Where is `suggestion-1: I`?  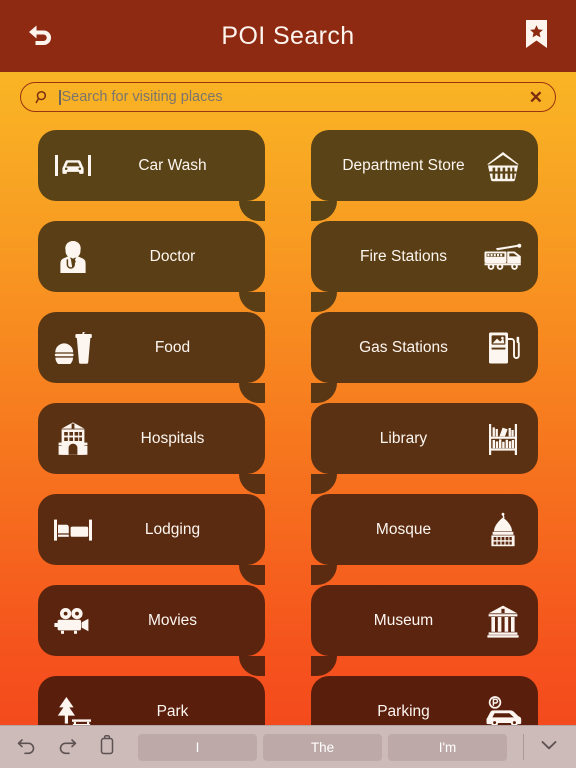 suggestion-1: I is located at coordinates (197, 747).